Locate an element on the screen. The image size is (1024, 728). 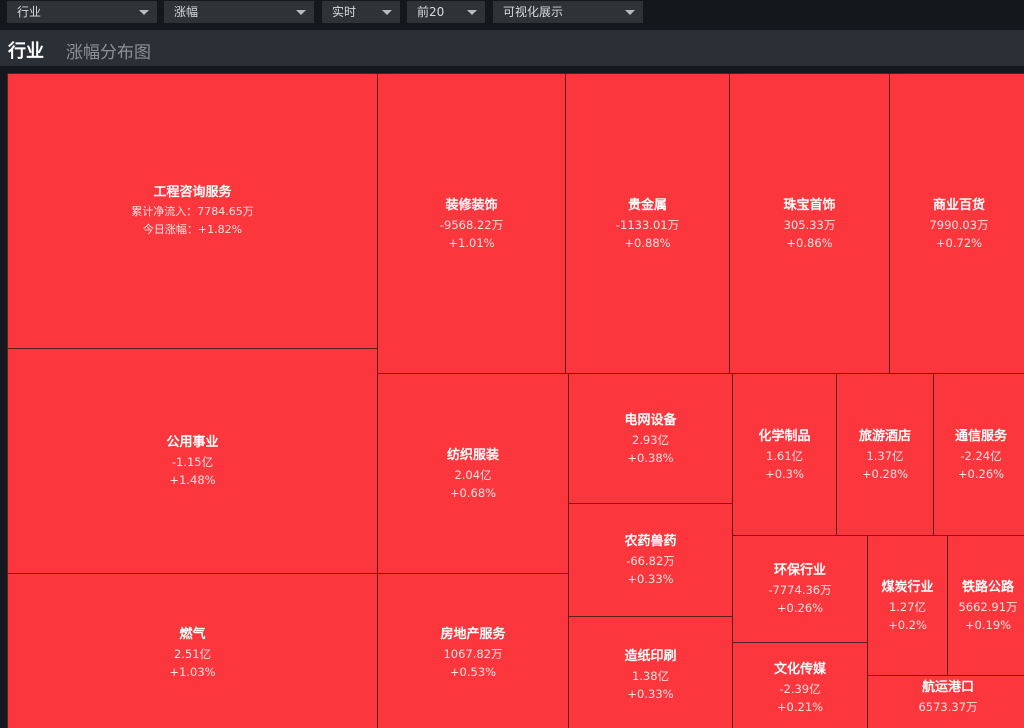
tile-flow: -7774.36万 is located at coordinates (800, 590).